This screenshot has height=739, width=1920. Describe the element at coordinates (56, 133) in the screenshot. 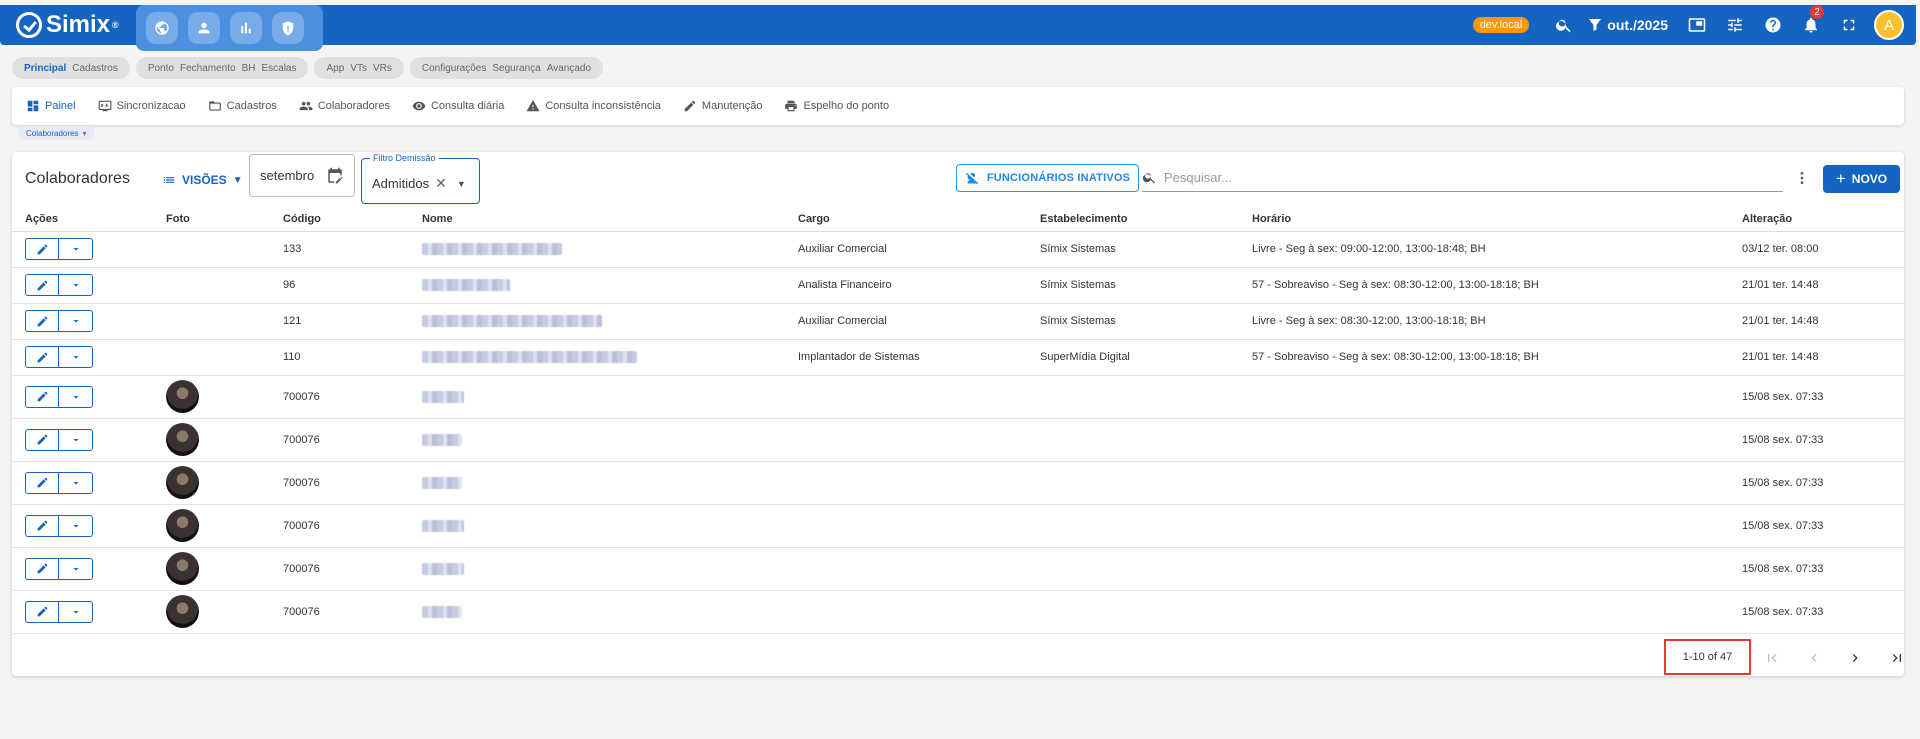

I see `breadcrumb: Colaboradores ▾` at that location.